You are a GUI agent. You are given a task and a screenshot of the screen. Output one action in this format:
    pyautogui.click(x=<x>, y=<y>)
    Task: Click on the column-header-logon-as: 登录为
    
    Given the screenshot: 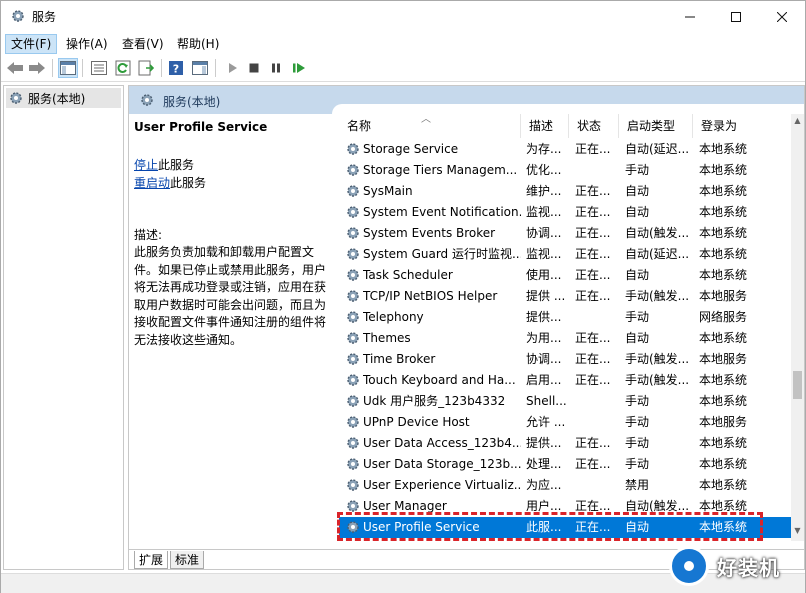 What is the action you would take?
    pyautogui.click(x=728, y=126)
    